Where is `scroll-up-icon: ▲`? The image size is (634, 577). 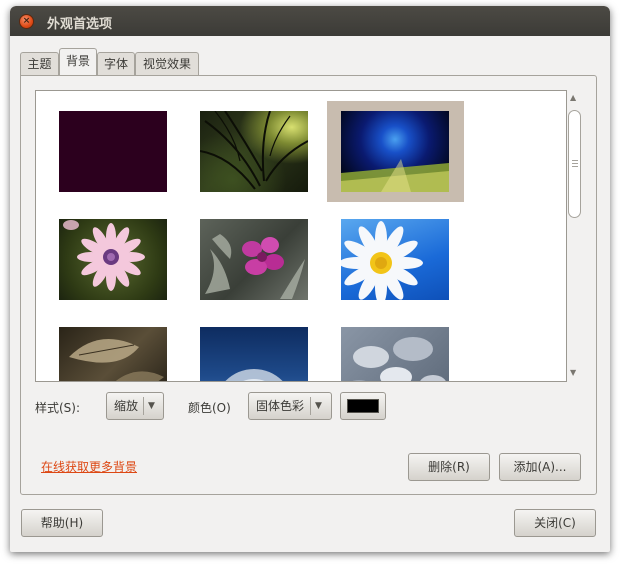 scroll-up-icon: ▲ is located at coordinates (573, 97).